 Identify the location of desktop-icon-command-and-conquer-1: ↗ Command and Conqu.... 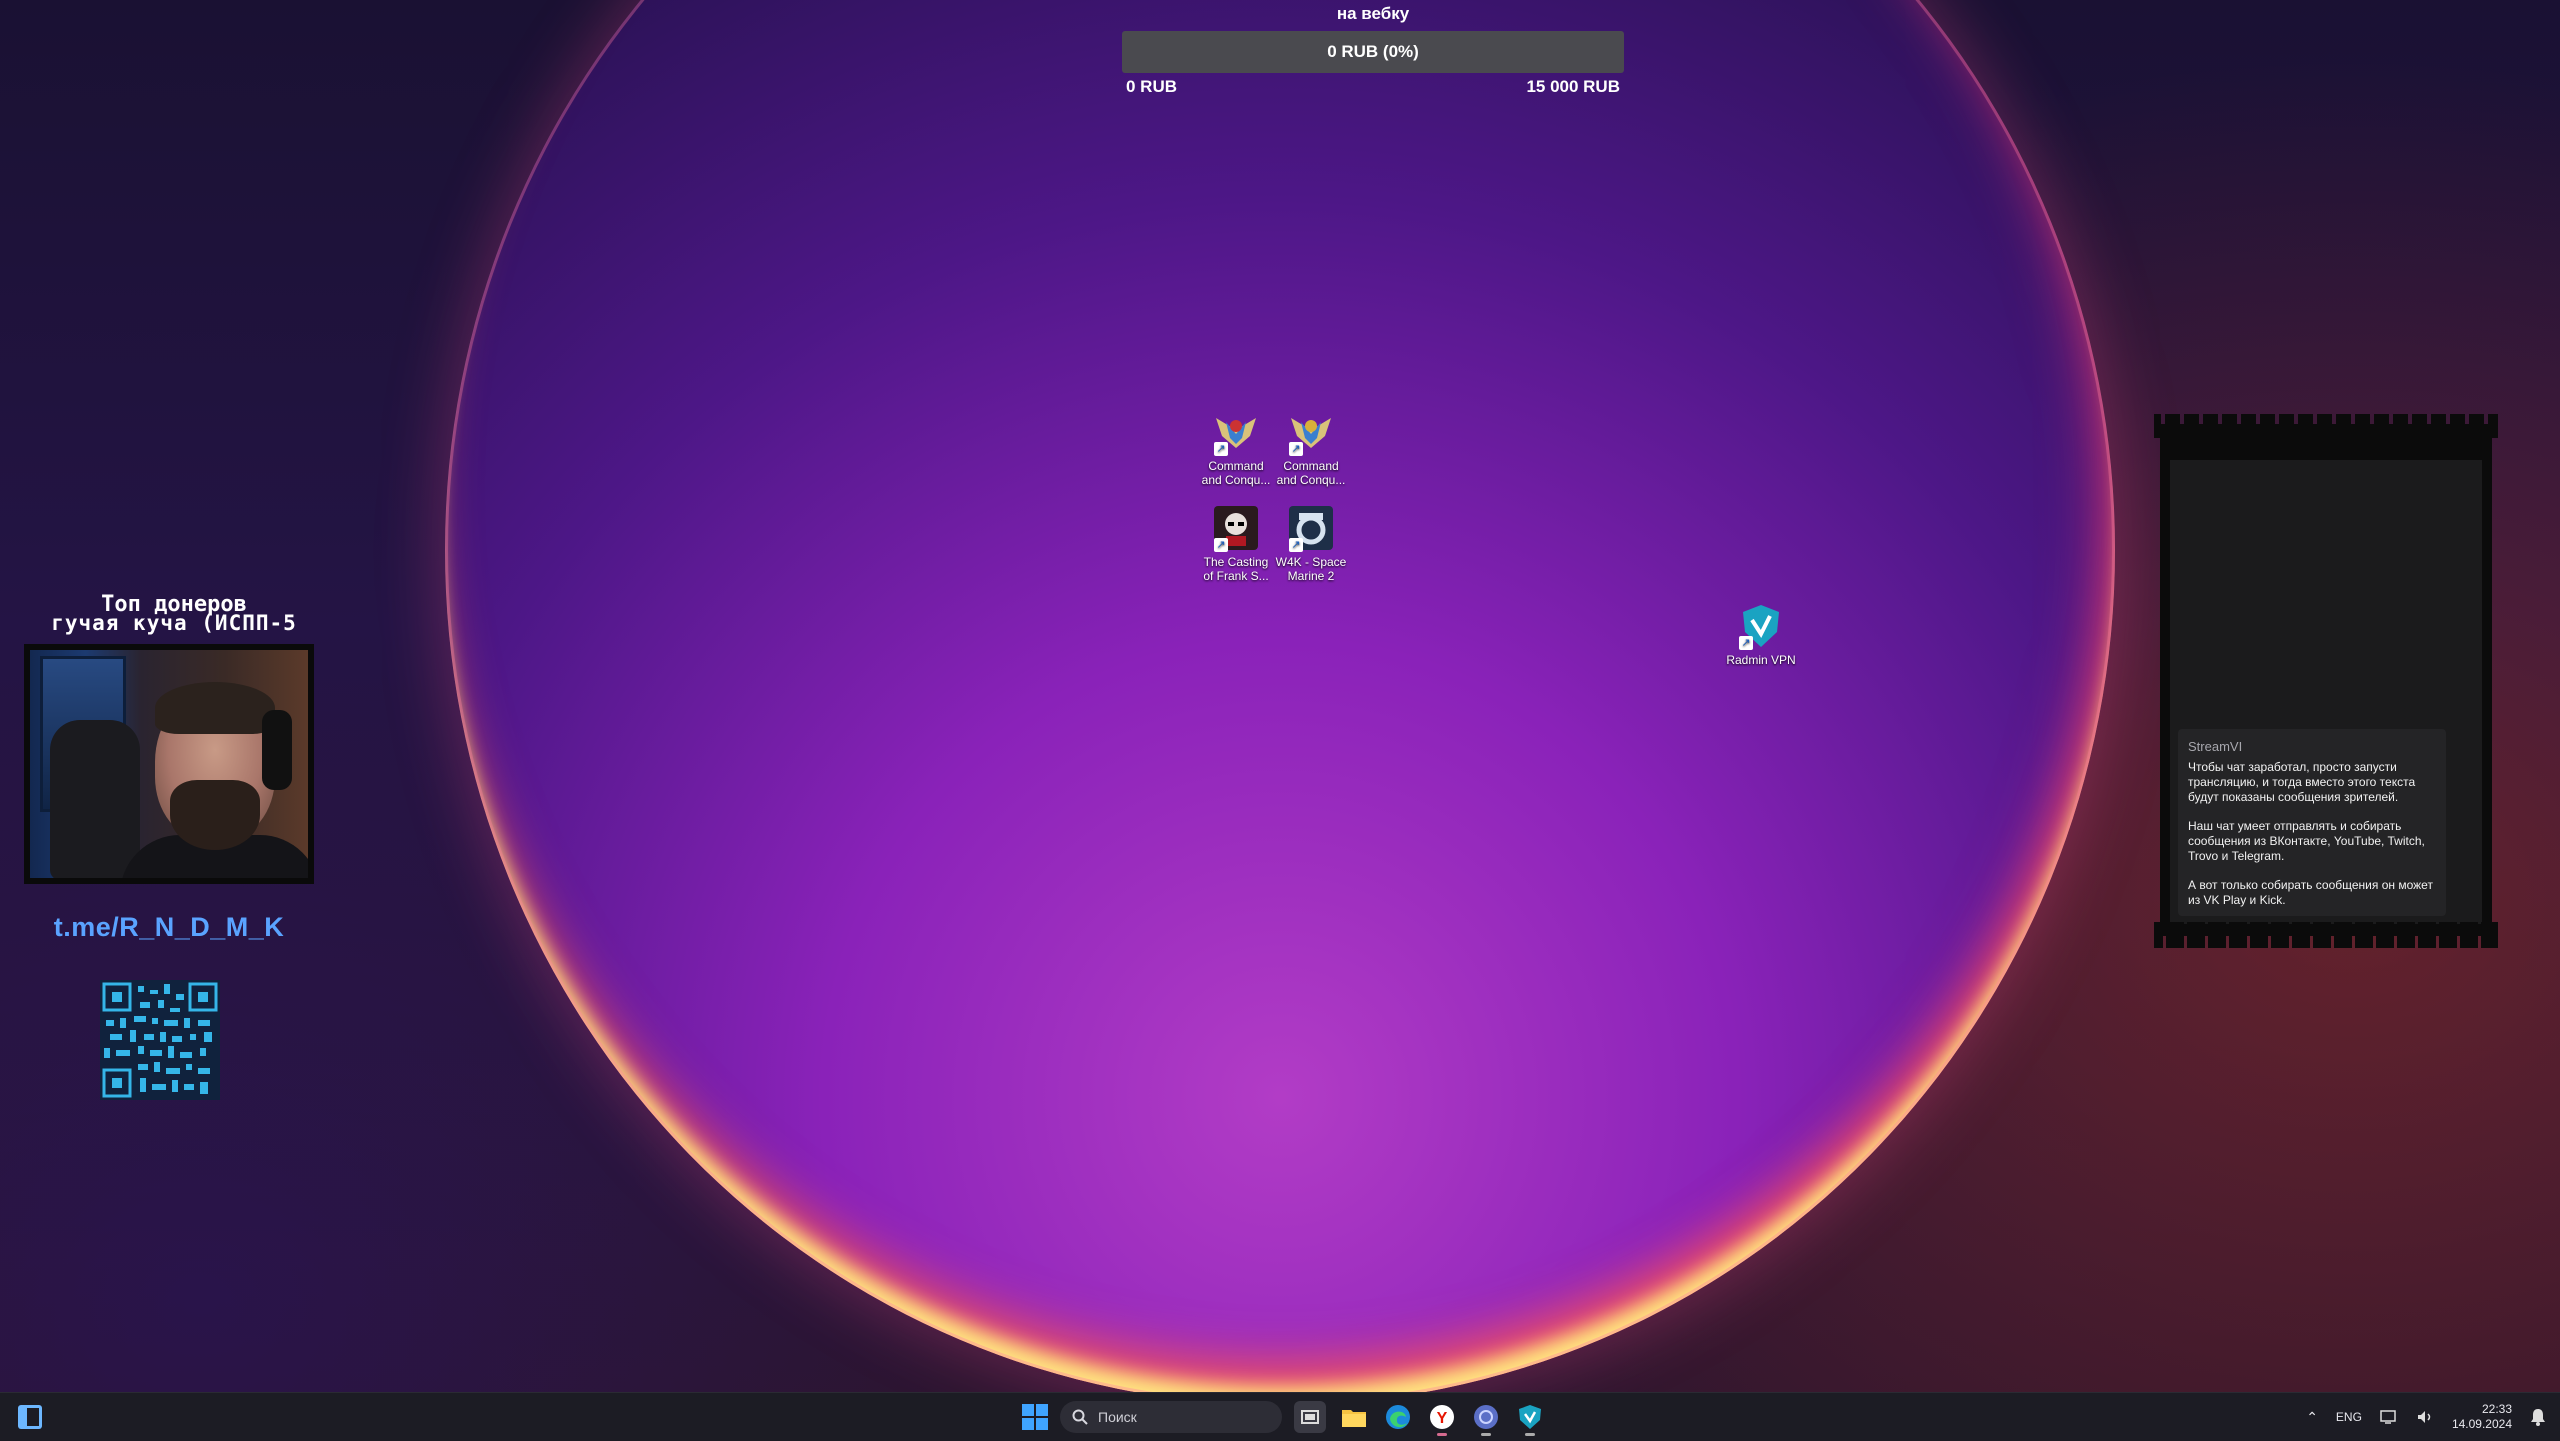
(1236, 447).